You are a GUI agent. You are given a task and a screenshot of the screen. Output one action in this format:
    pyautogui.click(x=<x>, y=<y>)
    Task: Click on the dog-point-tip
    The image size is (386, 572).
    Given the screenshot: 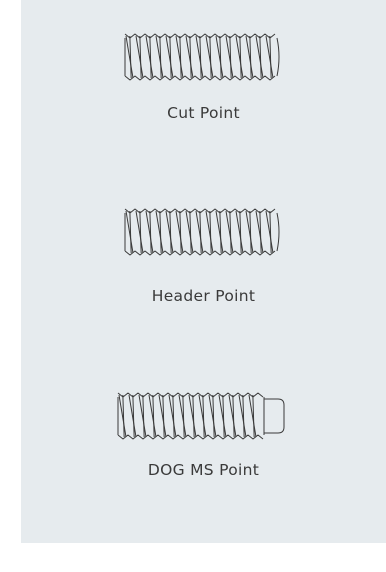 What is the action you would take?
    pyautogui.click(x=274, y=416)
    